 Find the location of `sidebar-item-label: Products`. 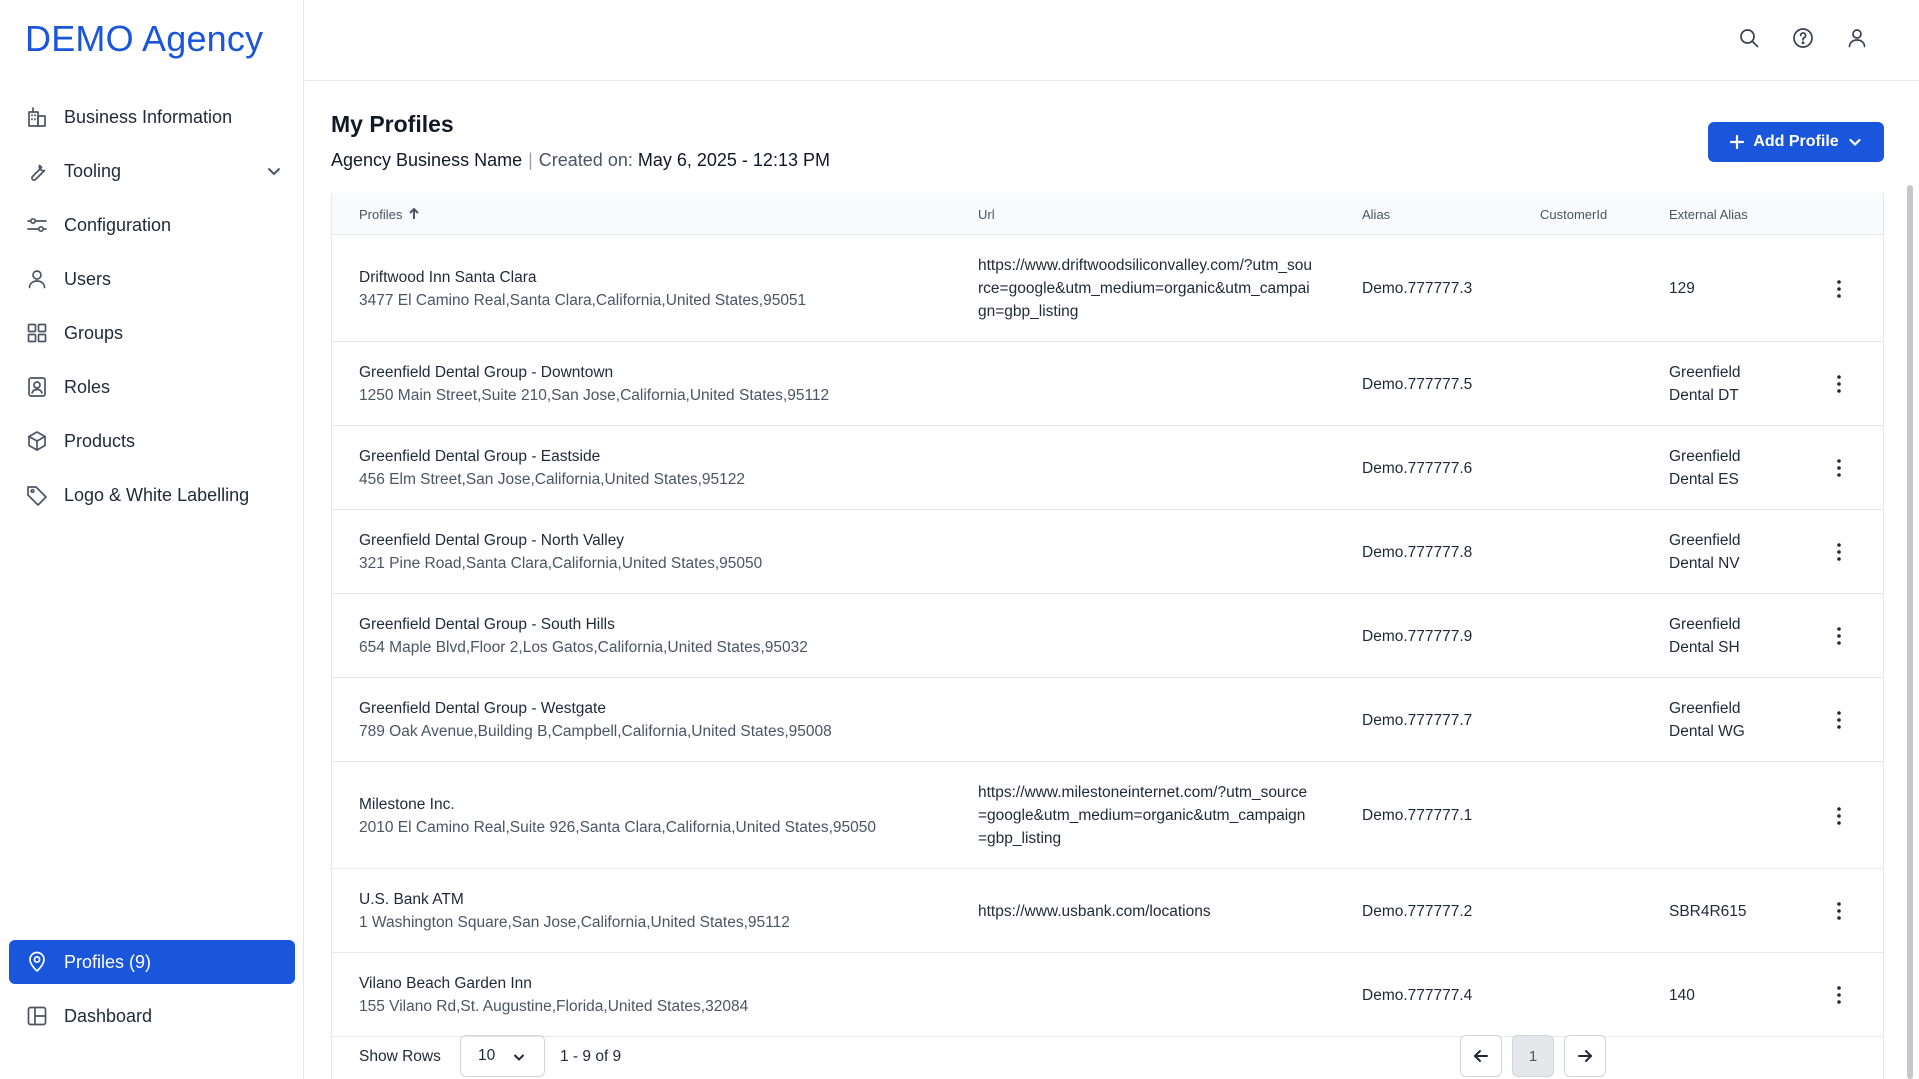

sidebar-item-label: Products is located at coordinates (100, 440).